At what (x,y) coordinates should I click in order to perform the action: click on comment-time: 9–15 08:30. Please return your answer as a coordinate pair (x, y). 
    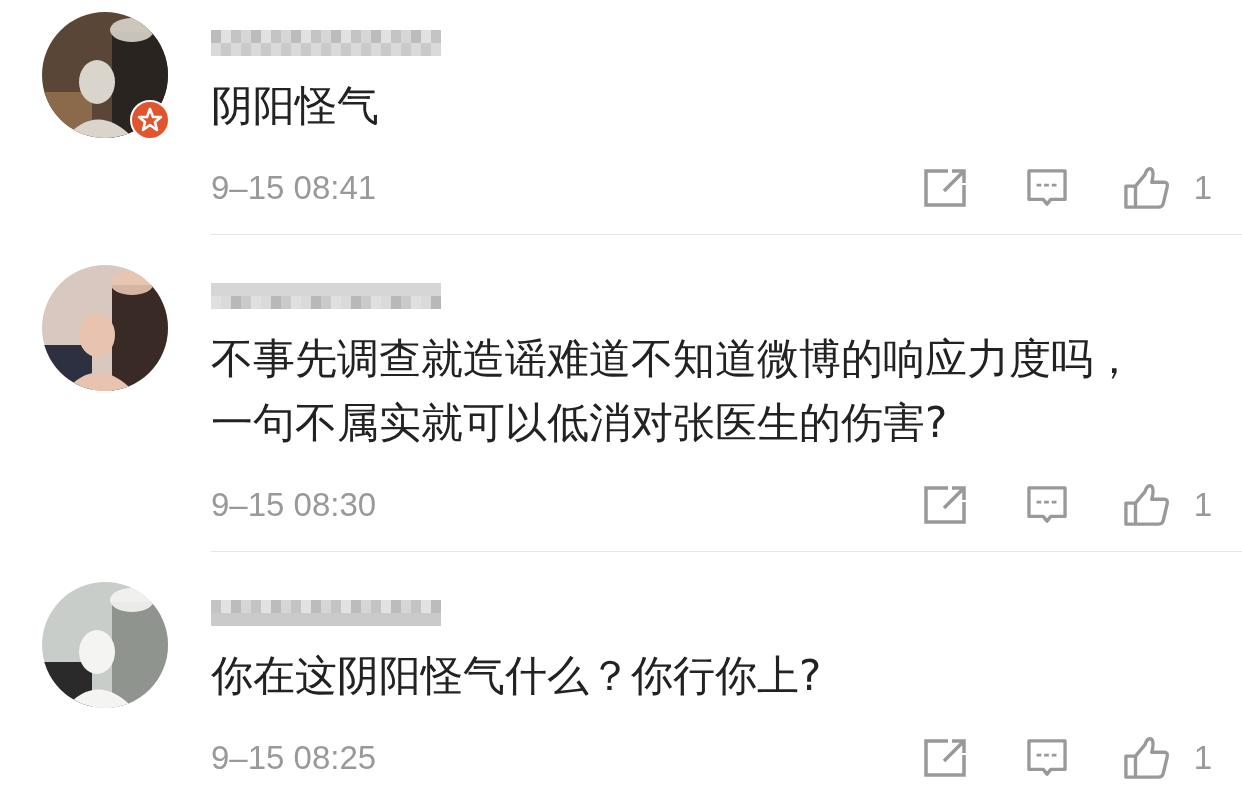
    Looking at the image, I should click on (294, 505).